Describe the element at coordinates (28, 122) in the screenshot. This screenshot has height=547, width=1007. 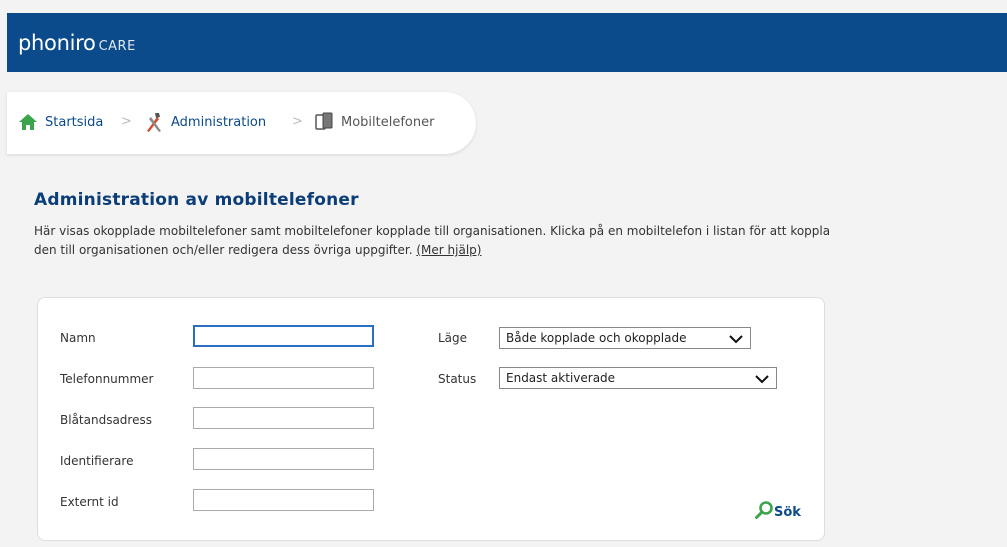
I see `home-icon` at that location.